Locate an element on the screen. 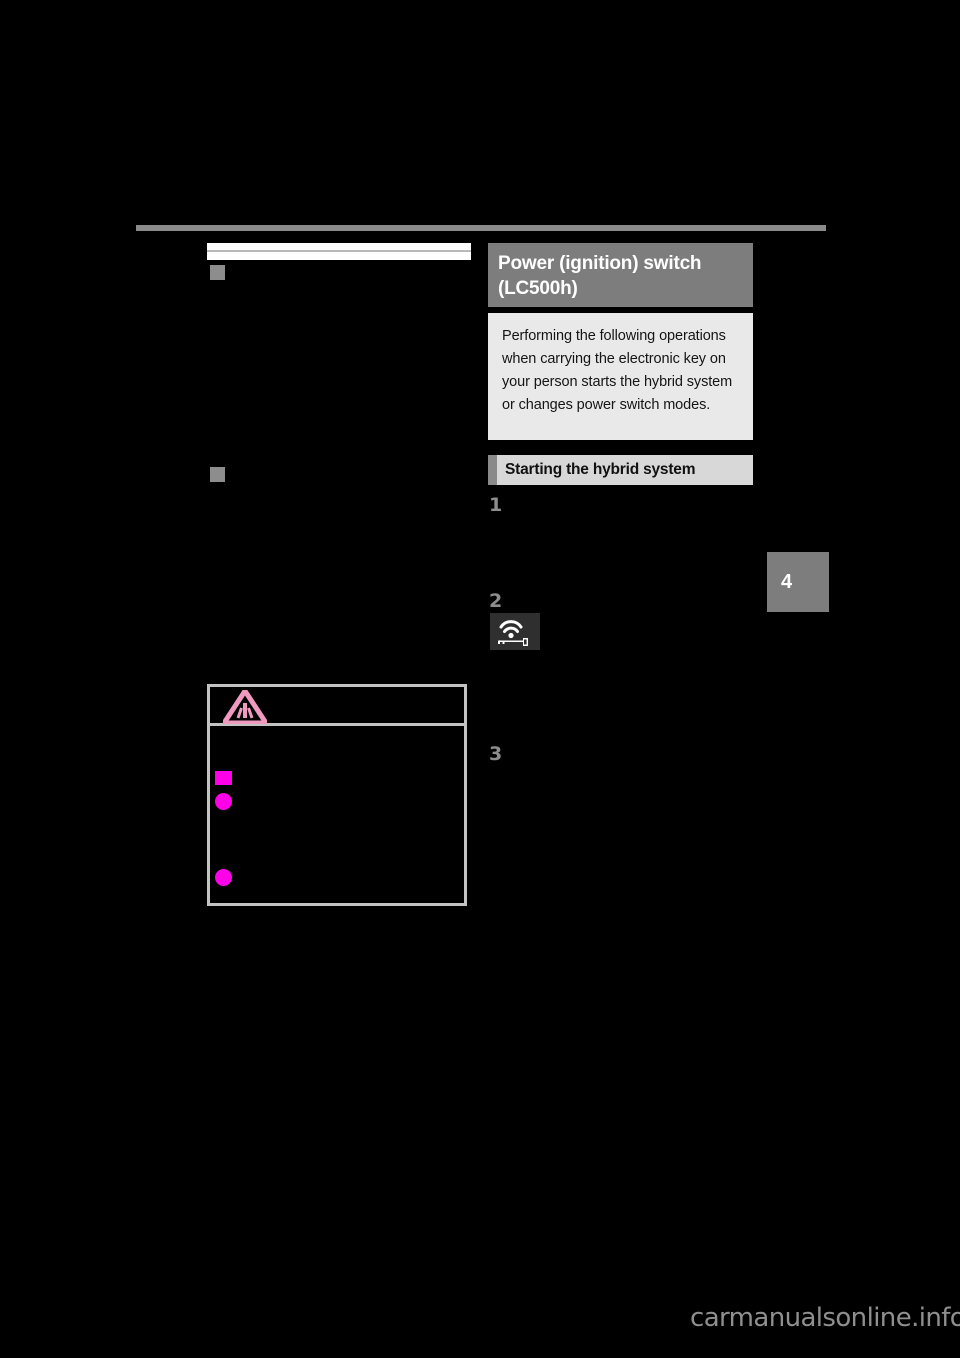 This screenshot has height=1358, width=960. section-title-box: Power (ignition) switch (LC500h) is located at coordinates (620, 275).